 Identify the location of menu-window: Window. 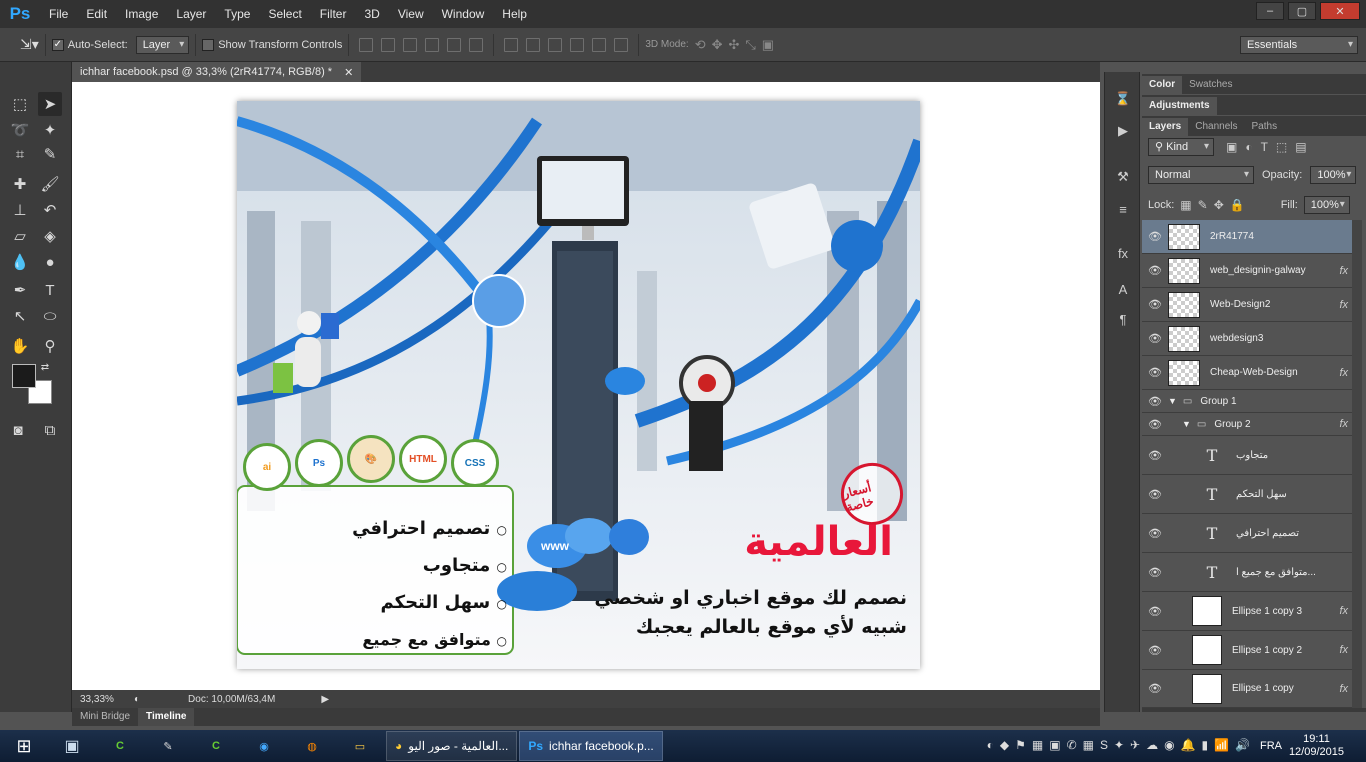
(463, 14).